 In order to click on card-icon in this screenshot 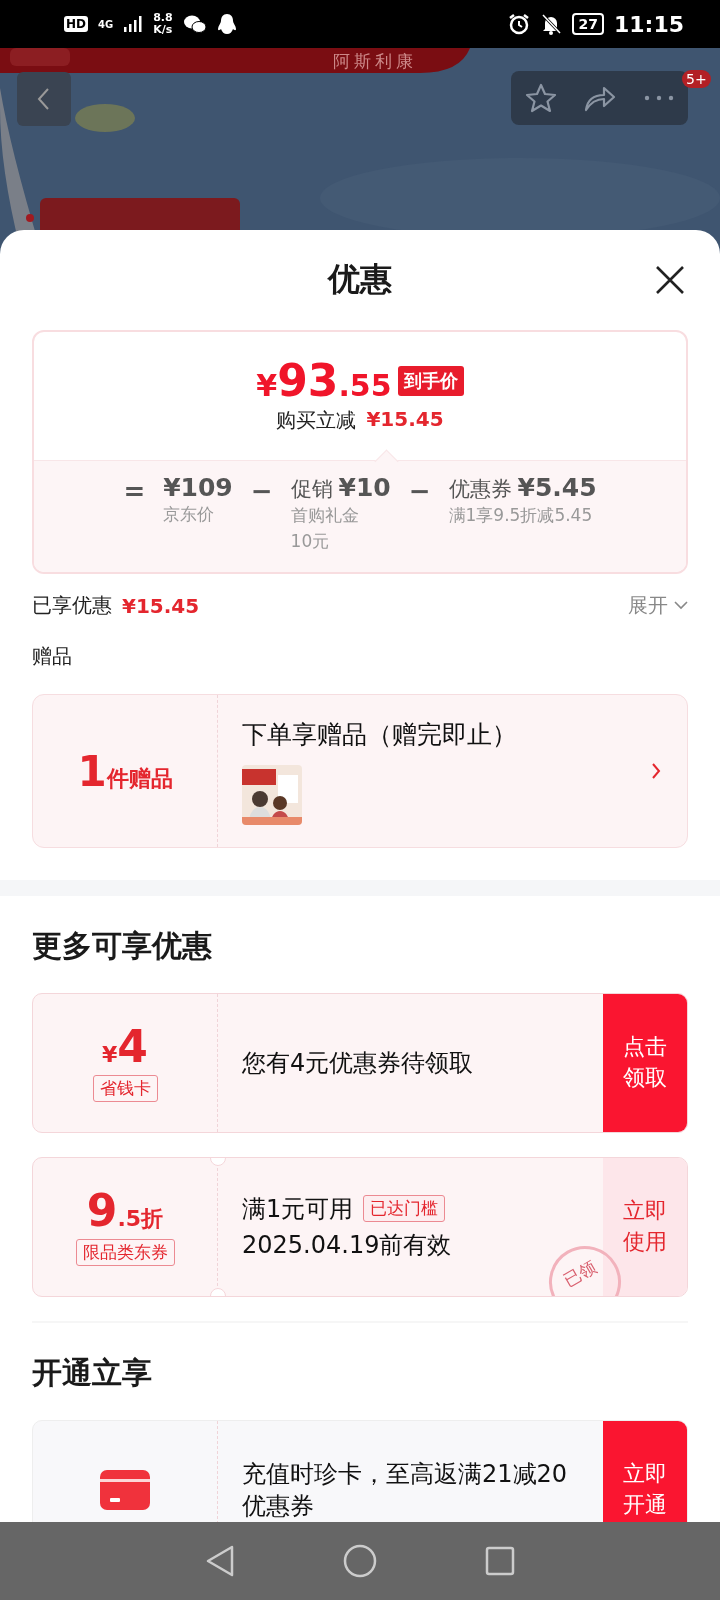, I will do `click(125, 1490)`.